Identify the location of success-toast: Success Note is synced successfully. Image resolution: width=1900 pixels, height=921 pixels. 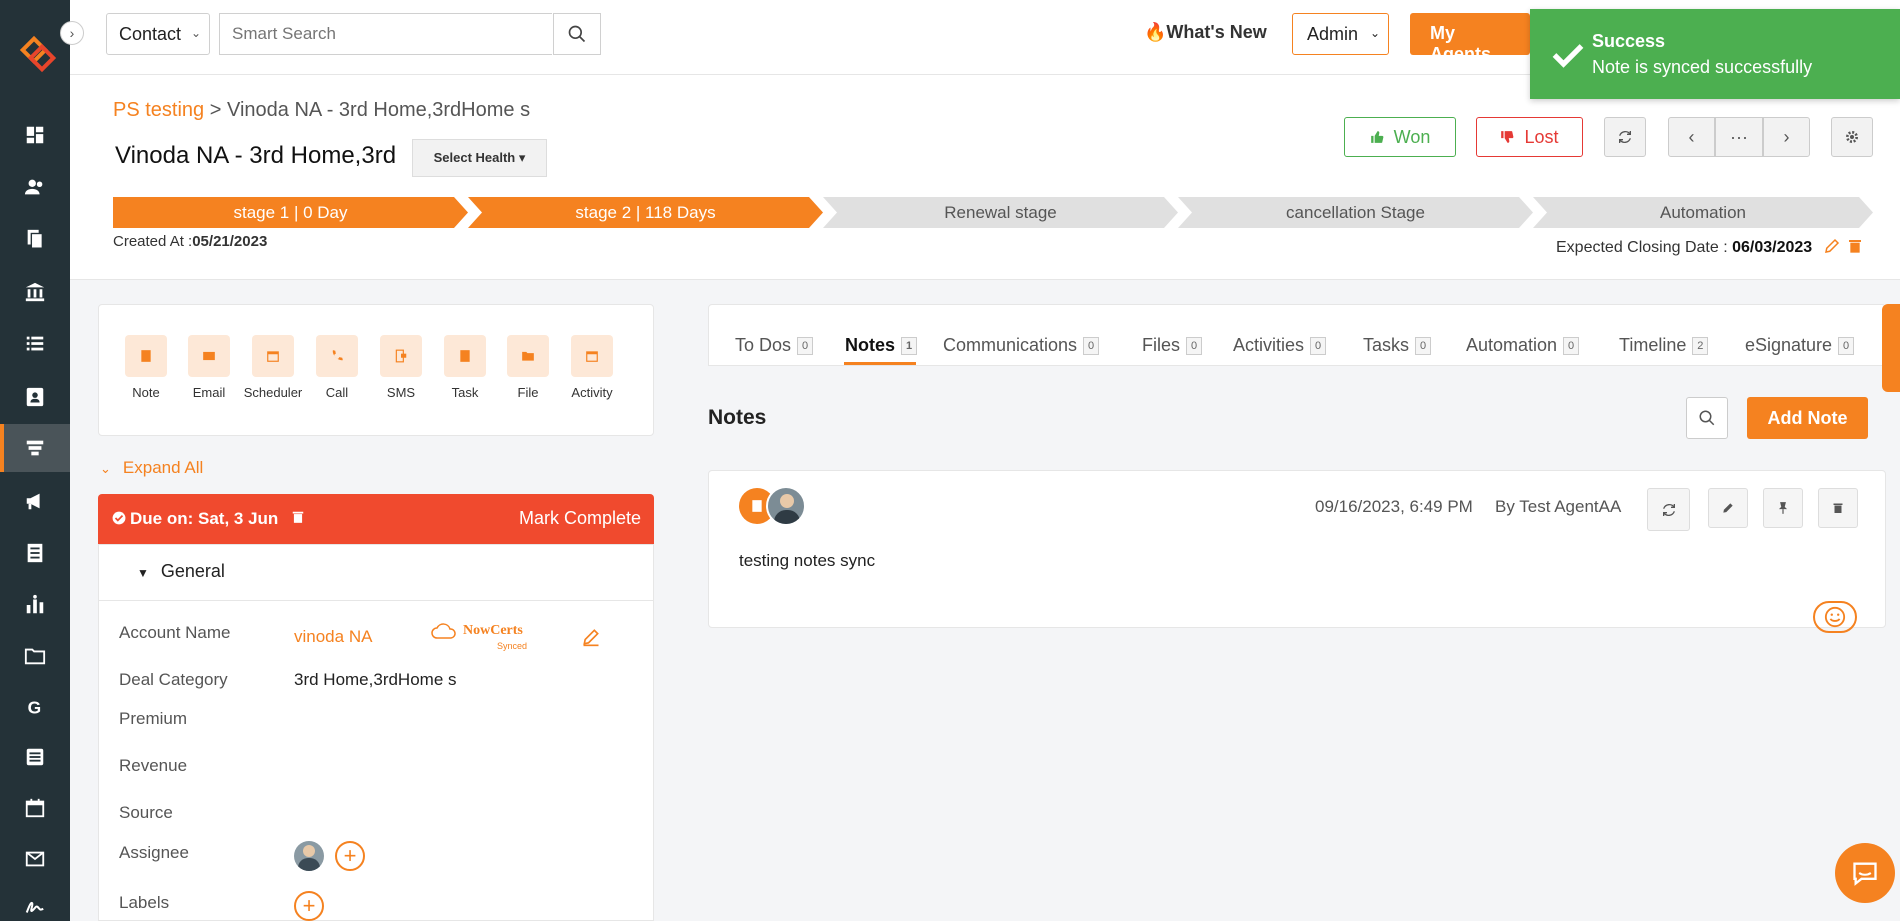
(1715, 54).